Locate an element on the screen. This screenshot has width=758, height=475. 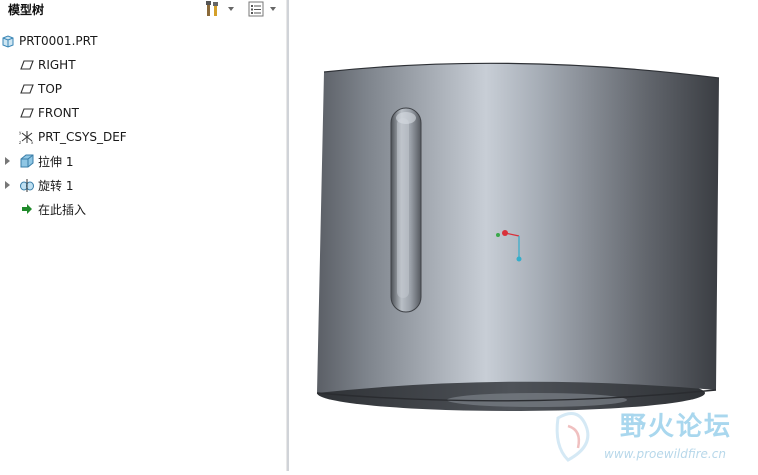
tree-item-label: RIGHT is located at coordinates (57, 65).